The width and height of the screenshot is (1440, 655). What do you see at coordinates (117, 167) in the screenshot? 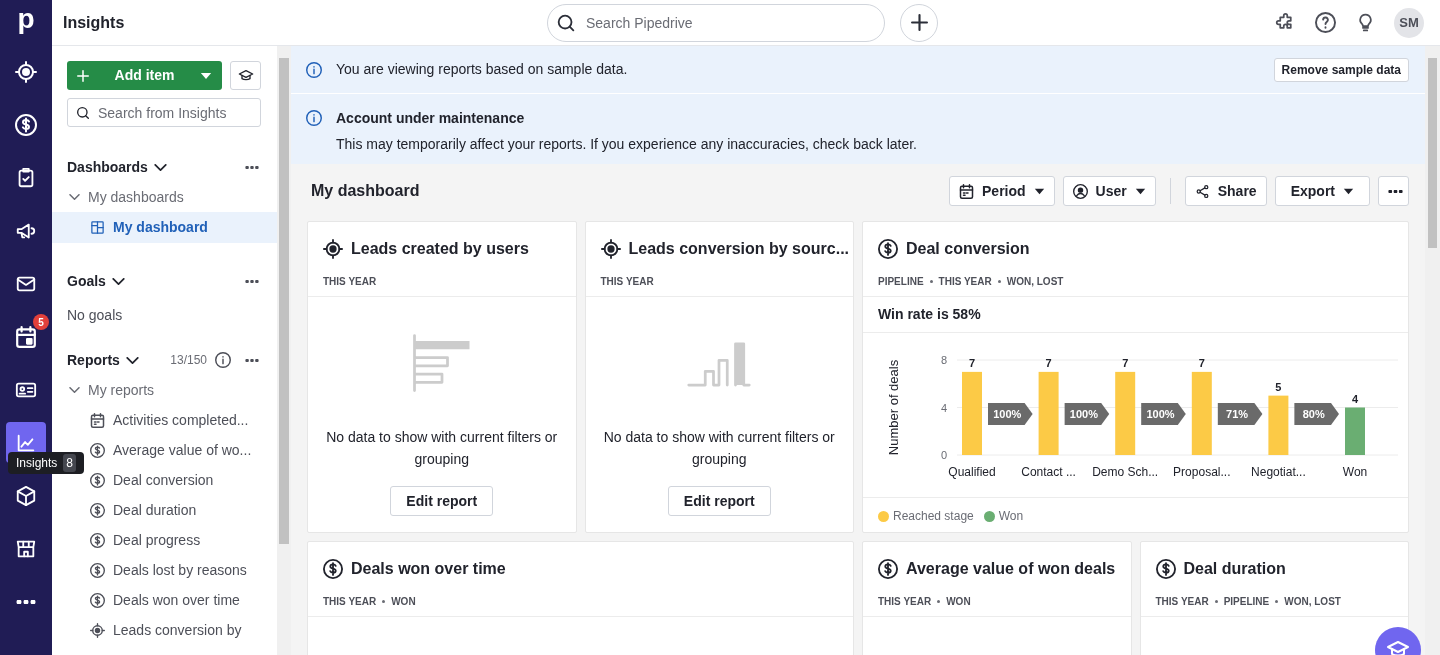
I see `section-toggle: Dashboards` at bounding box center [117, 167].